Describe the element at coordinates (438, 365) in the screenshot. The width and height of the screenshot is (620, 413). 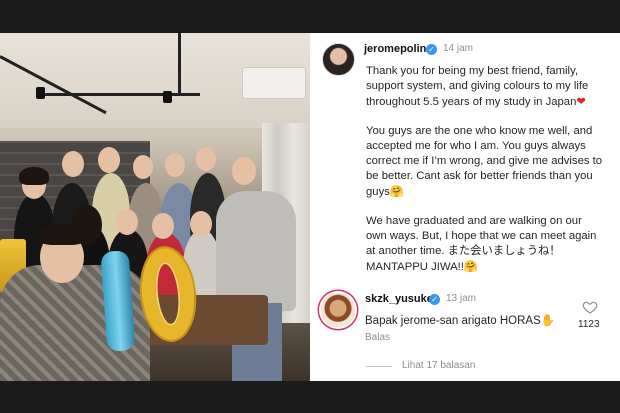
I see `view-replies-button: Lihat 17 balasan` at that location.